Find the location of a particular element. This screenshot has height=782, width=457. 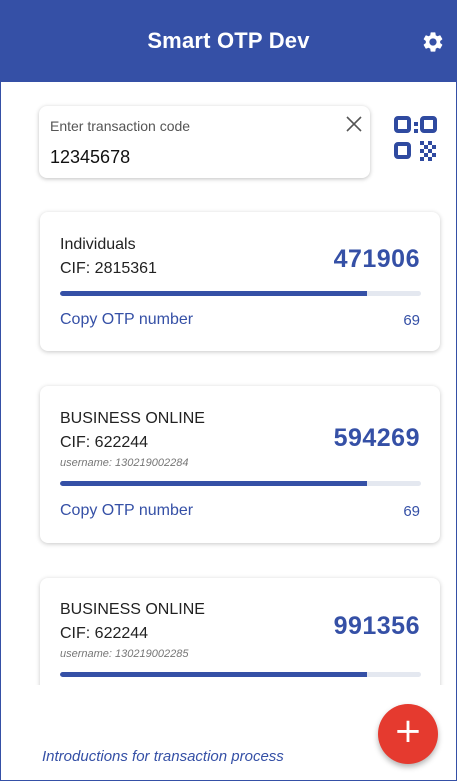

transaction-code-label: Enter transaction code is located at coordinates (120, 126).